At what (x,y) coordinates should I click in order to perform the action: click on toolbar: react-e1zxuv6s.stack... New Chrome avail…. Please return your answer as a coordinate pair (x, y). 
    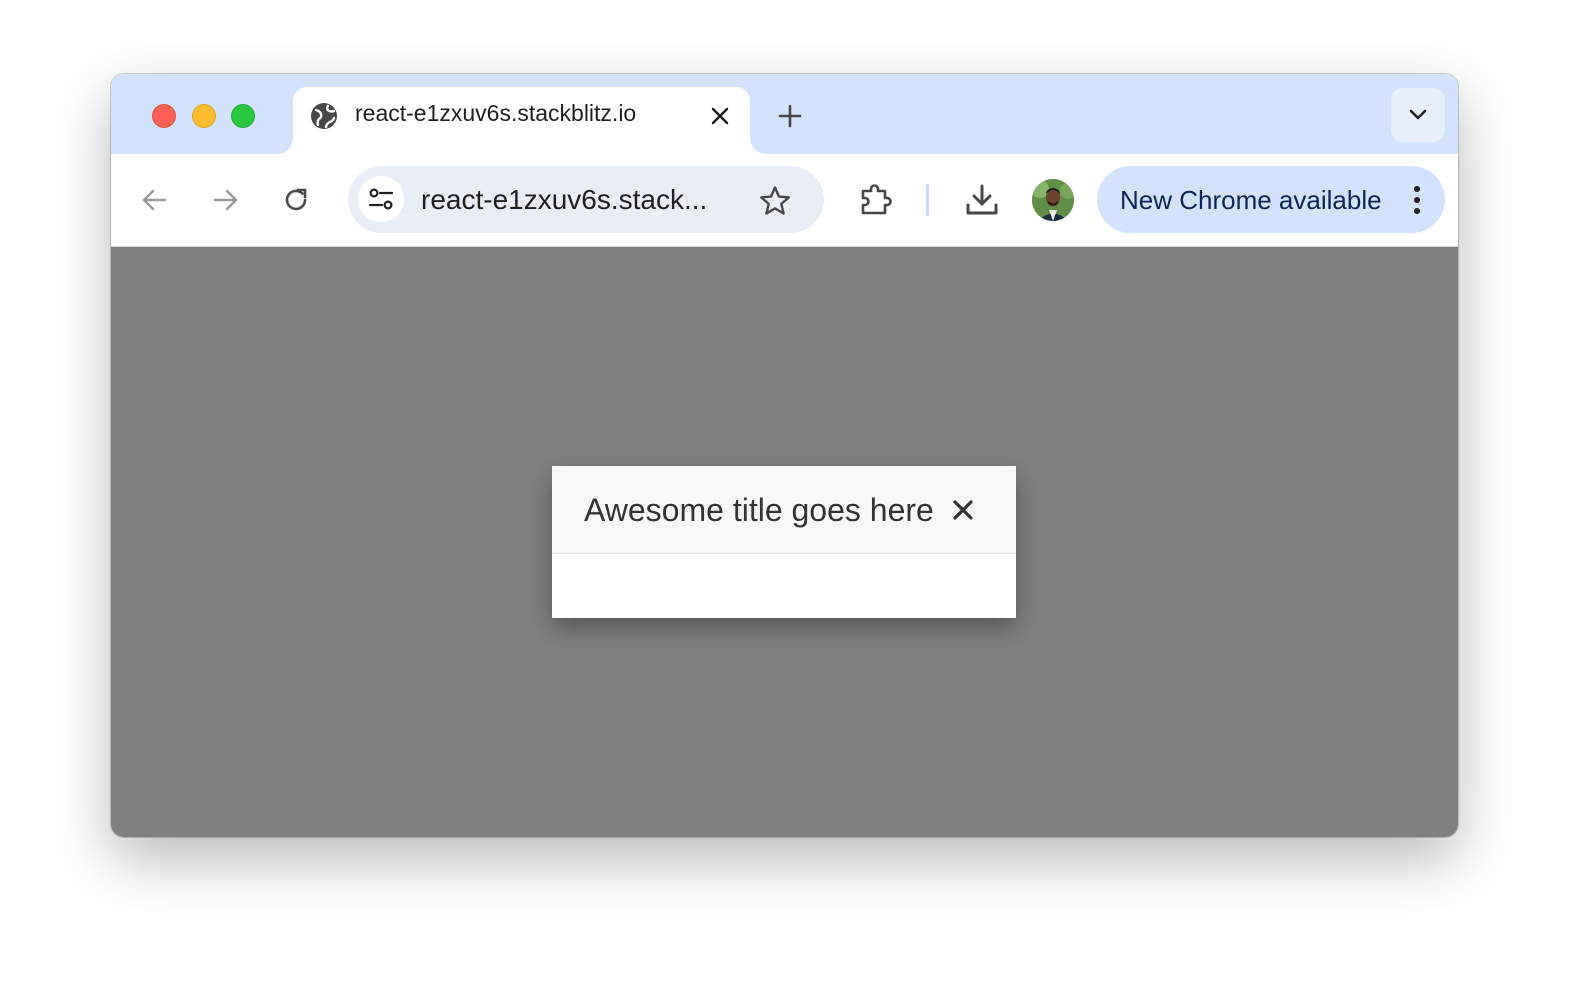
    Looking at the image, I should click on (784, 200).